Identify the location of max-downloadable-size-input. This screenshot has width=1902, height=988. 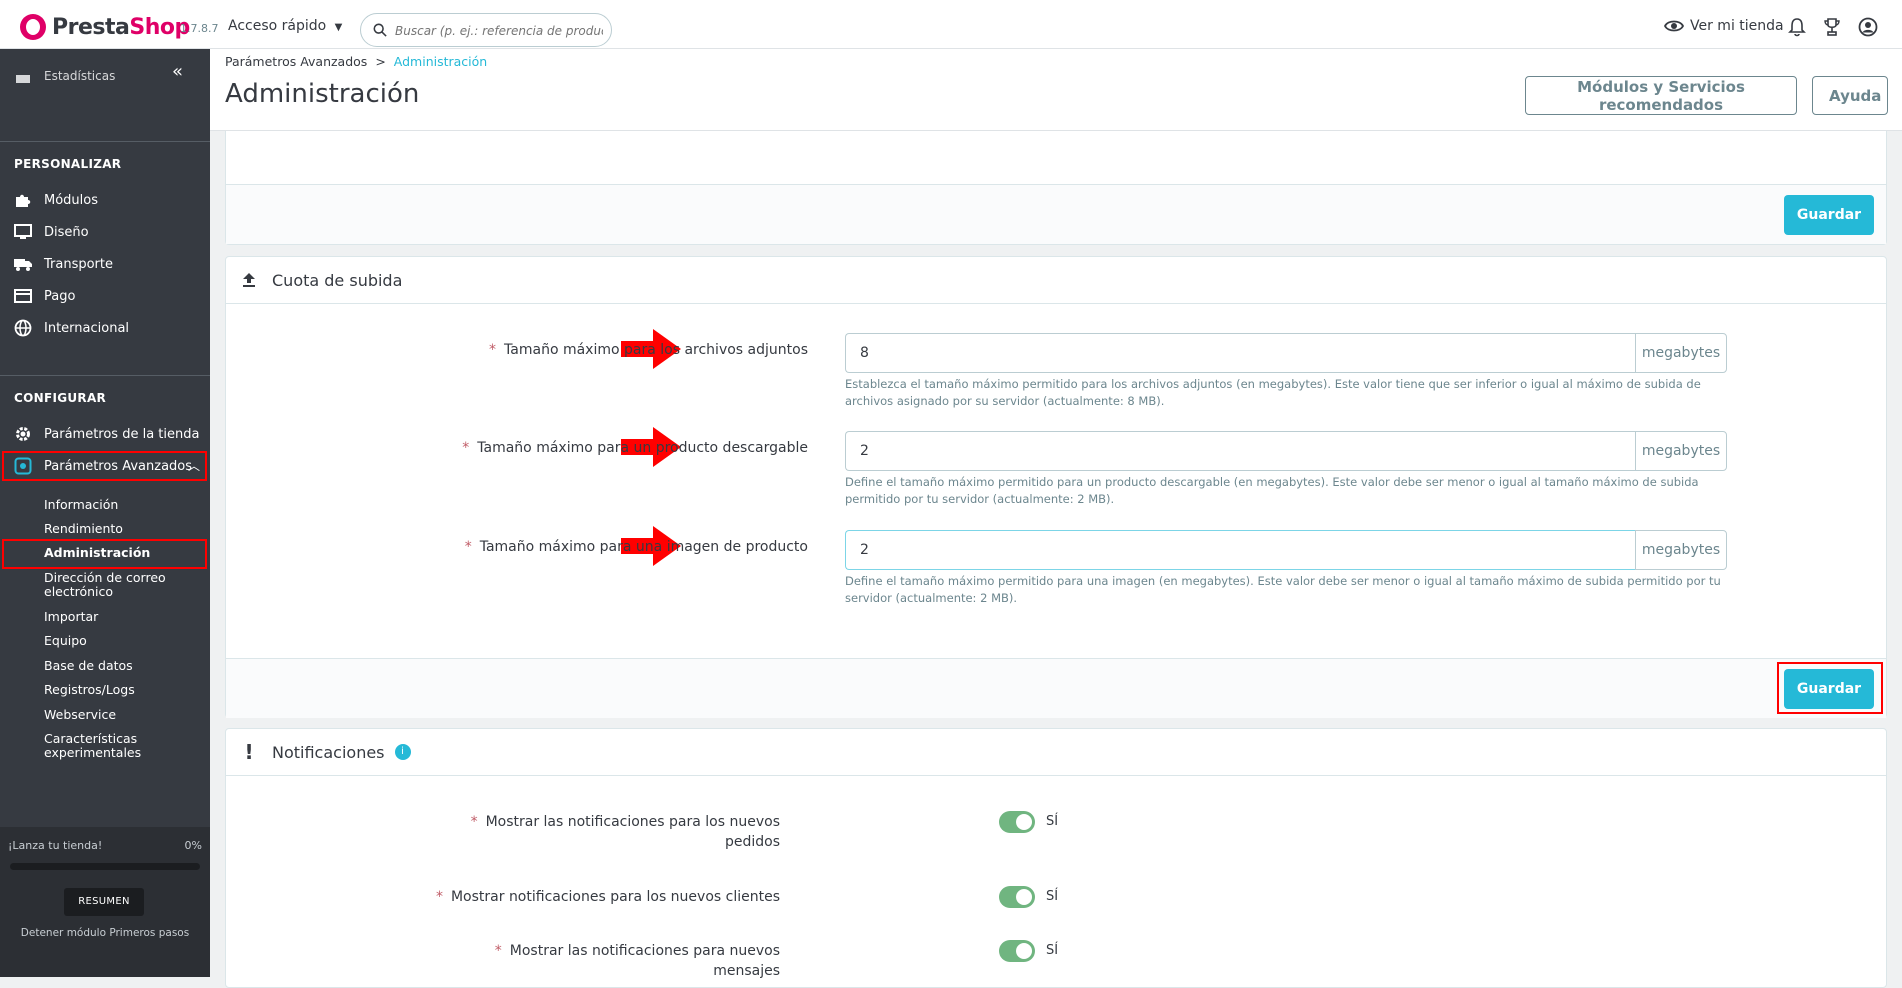
(1240, 451).